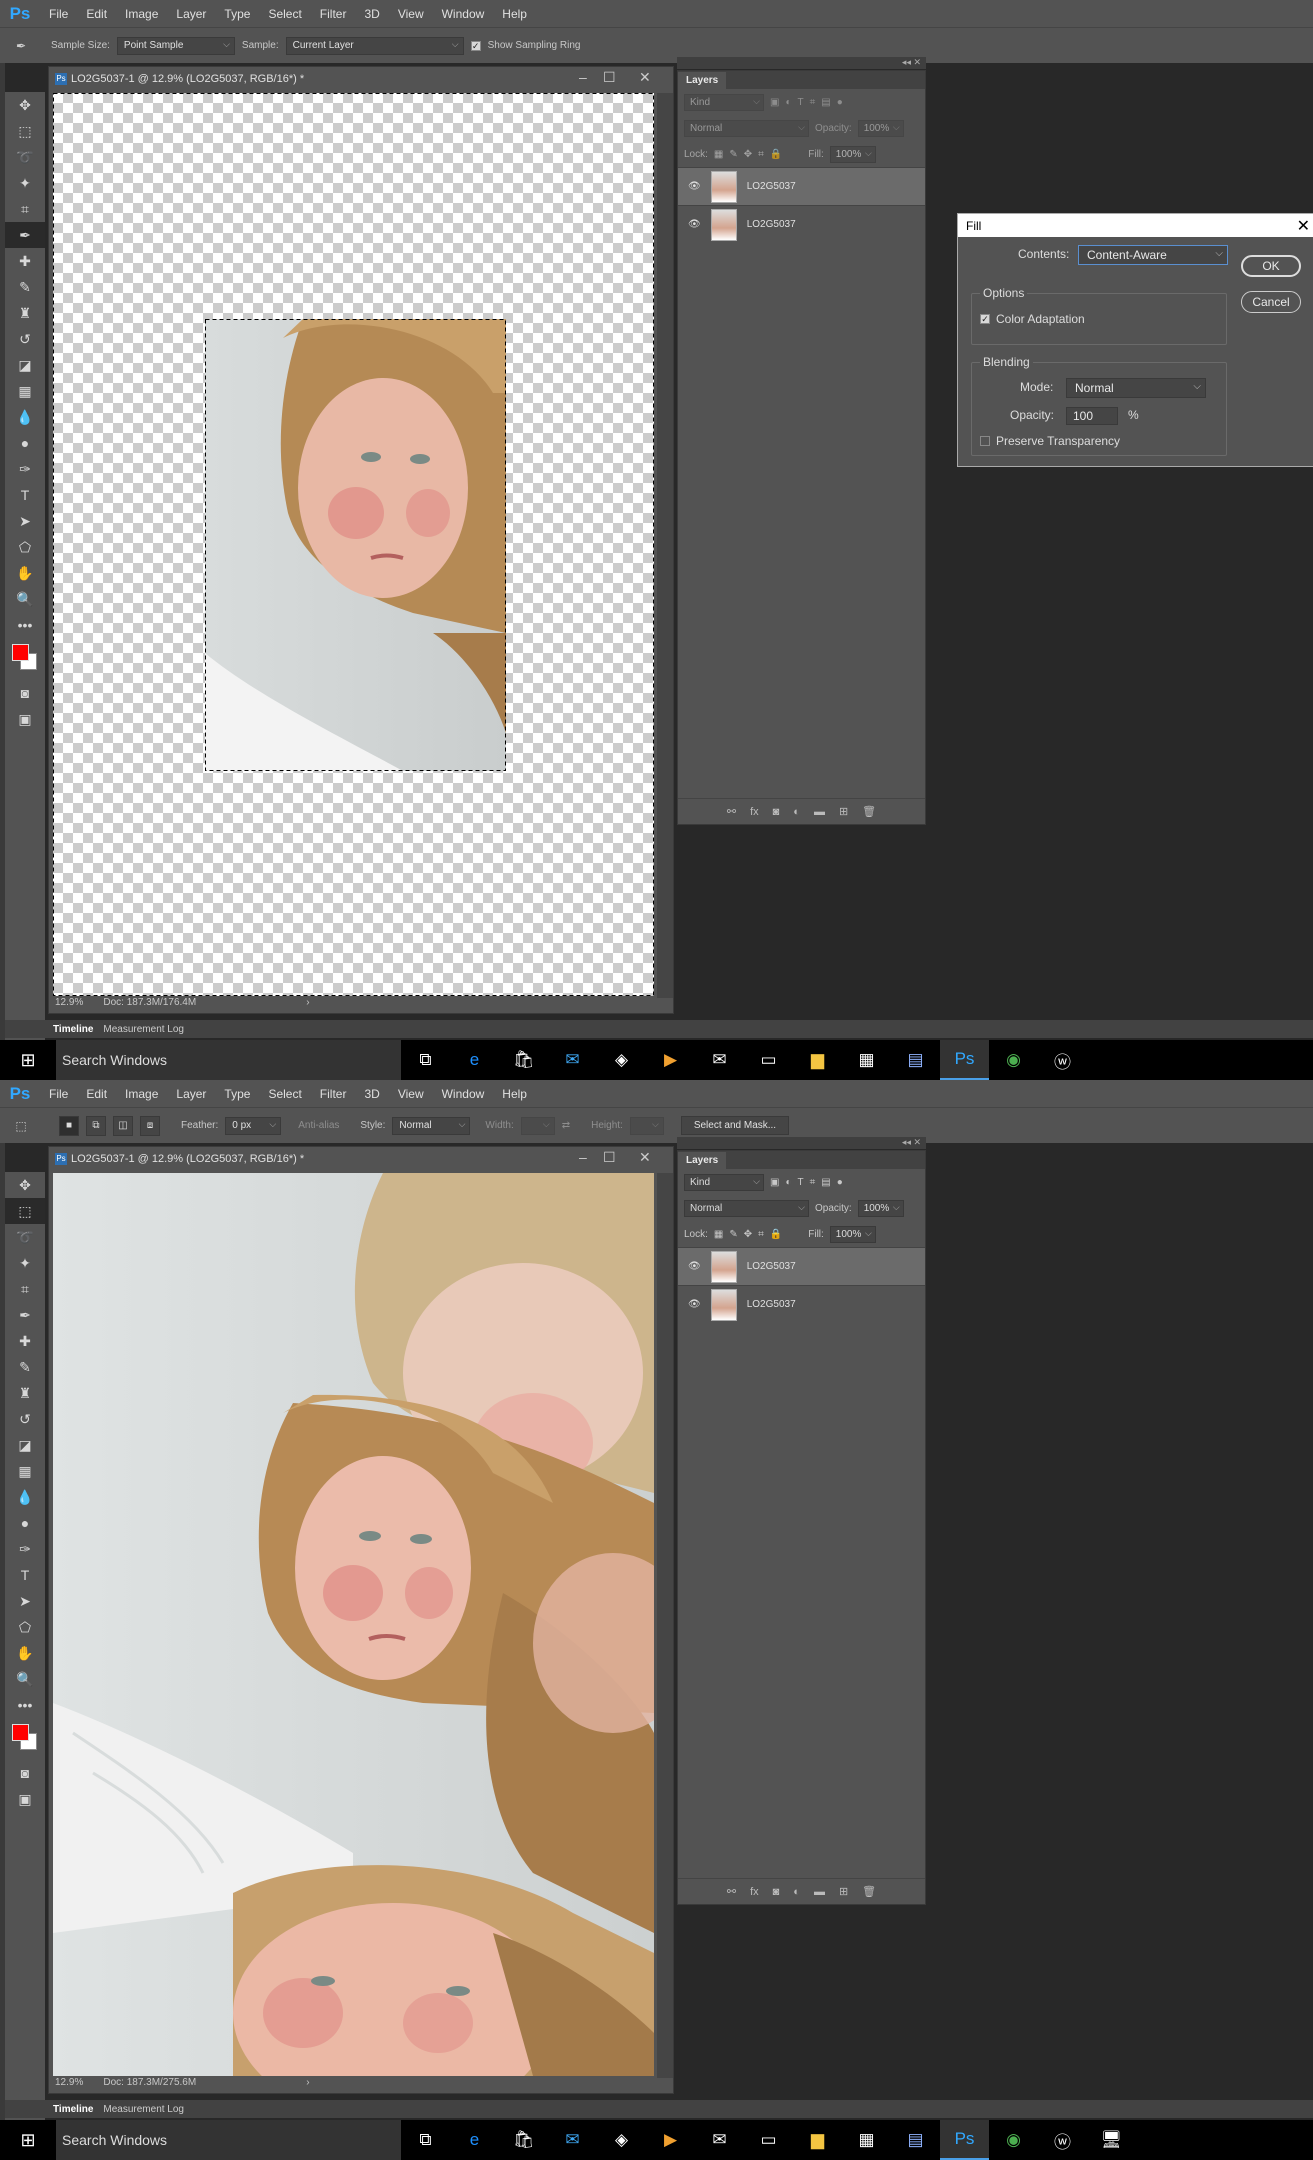 The image size is (1313, 2160). I want to click on minimize-icon: –, so click(583, 1157).